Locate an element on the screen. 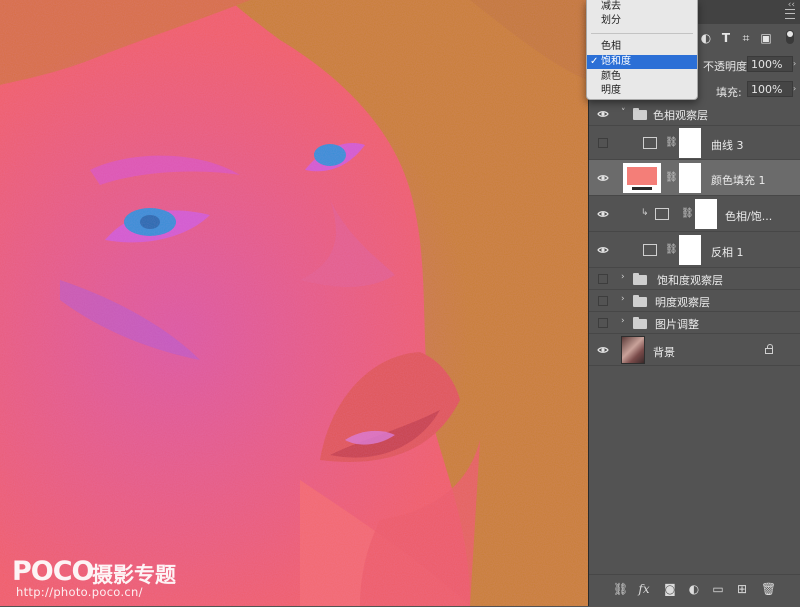 The width and height of the screenshot is (800, 607). blend-option-hue: 色相 is located at coordinates (642, 47).